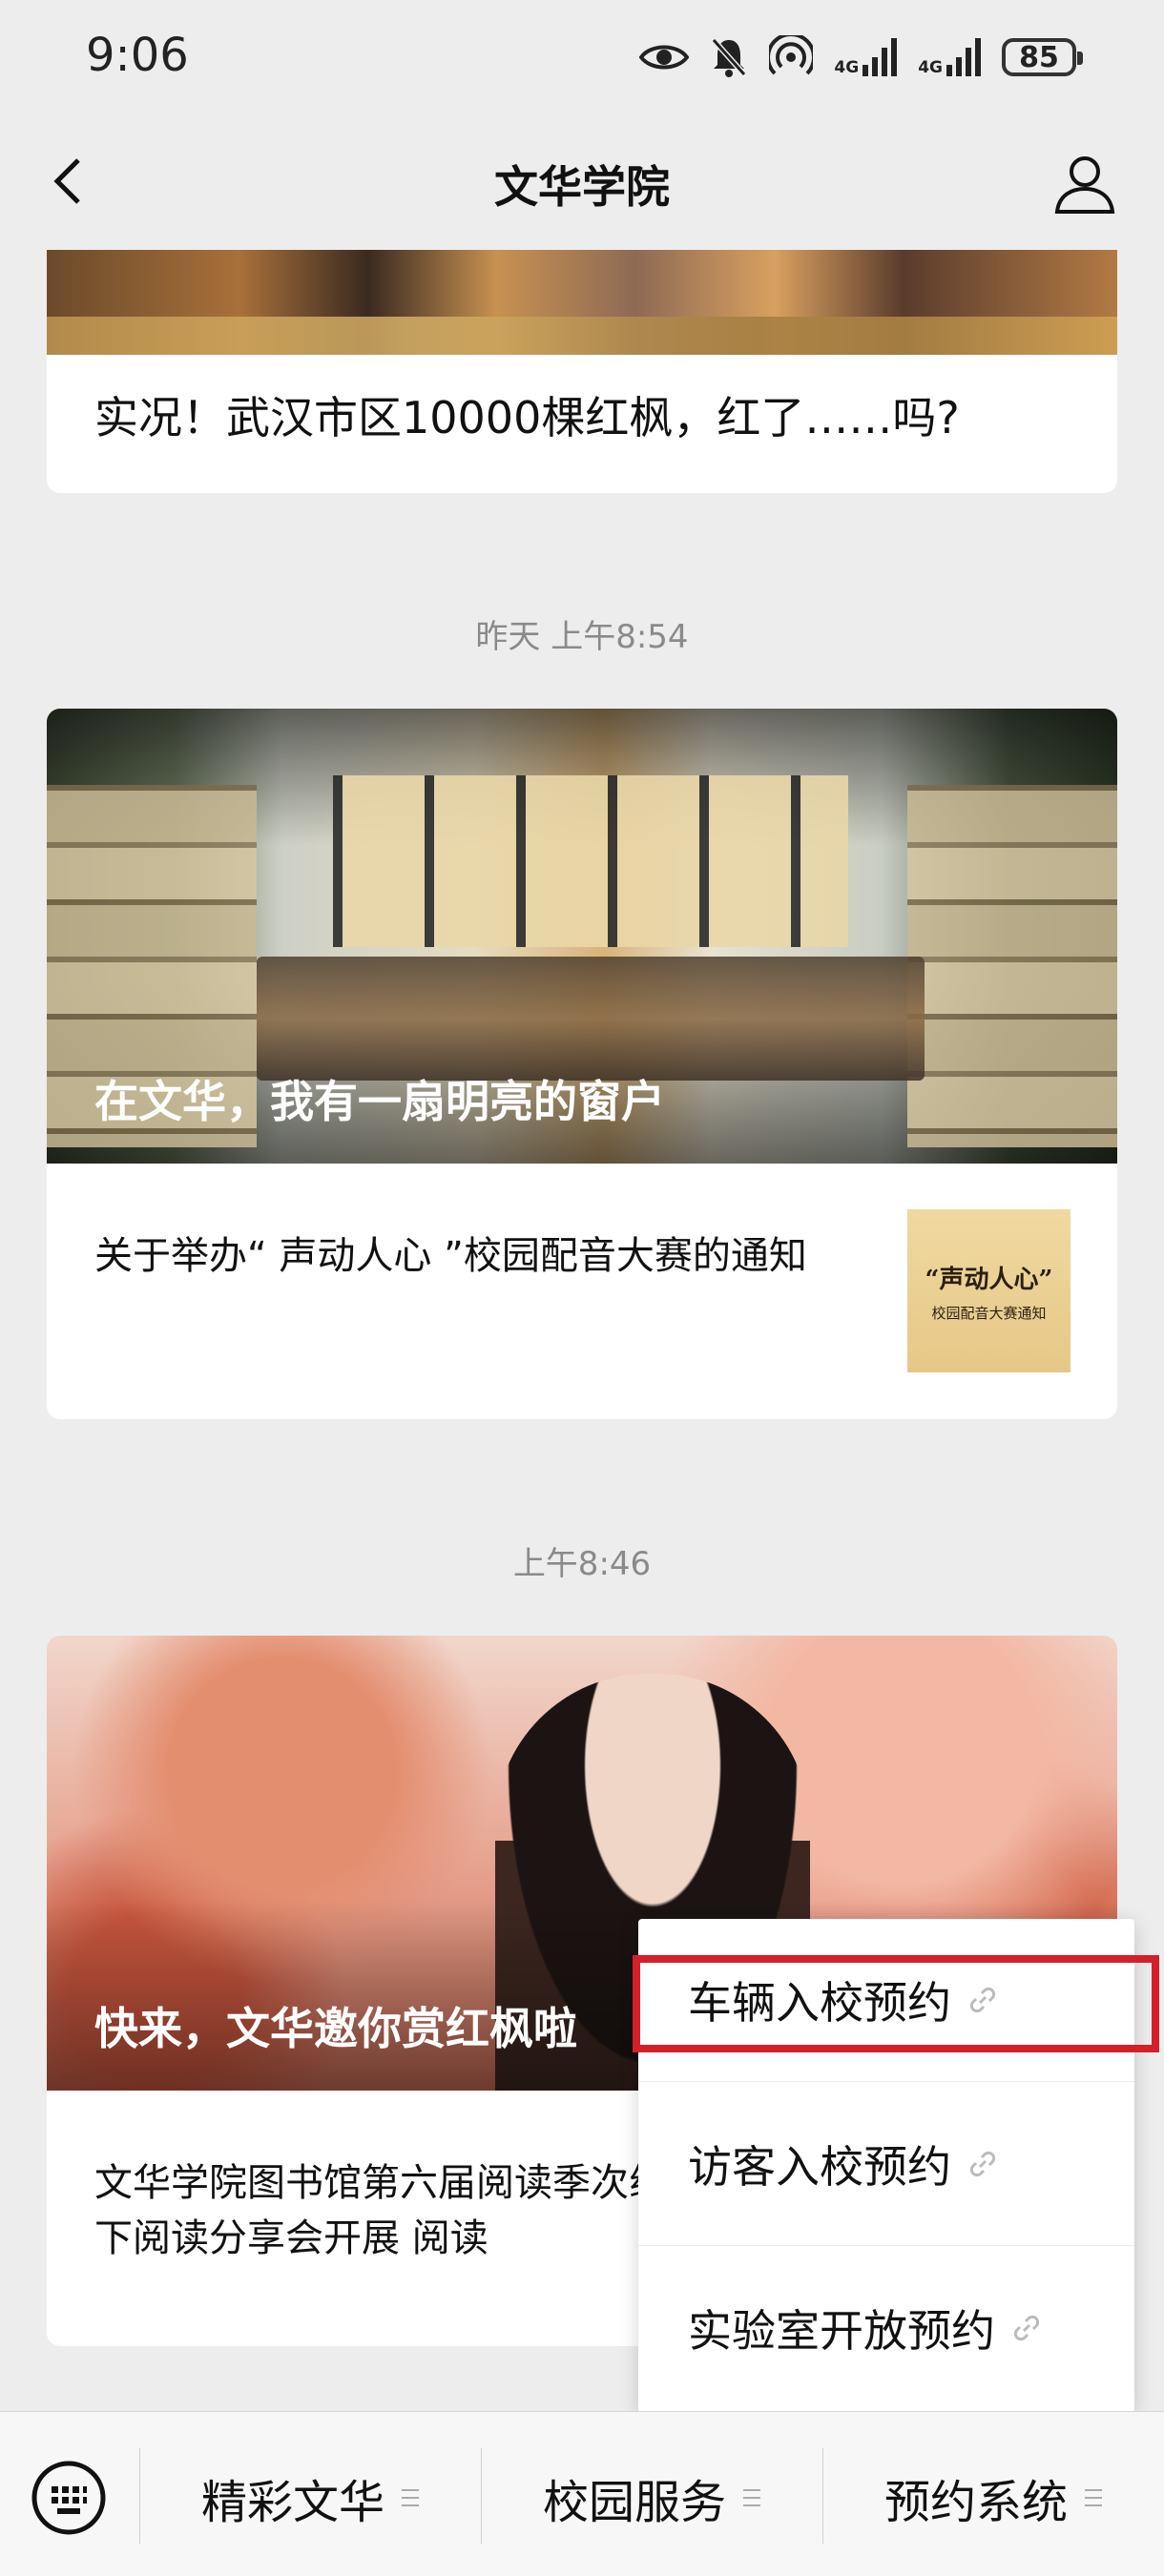 The height and width of the screenshot is (2576, 1164). I want to click on status-icons: 4G 4G 85, so click(861, 57).